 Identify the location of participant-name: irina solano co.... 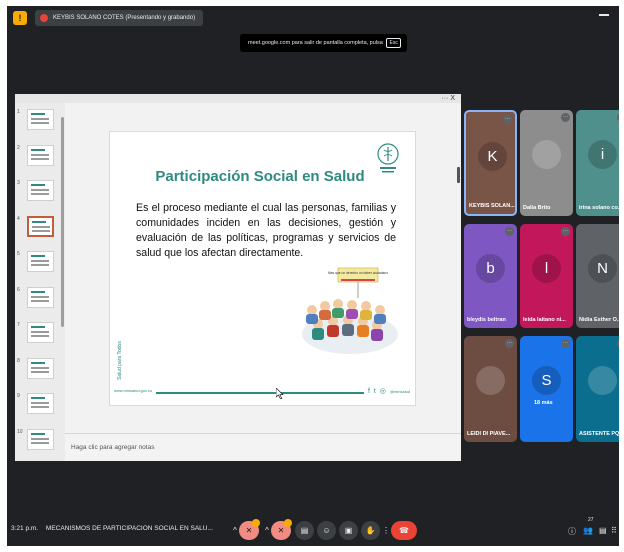
(599, 208).